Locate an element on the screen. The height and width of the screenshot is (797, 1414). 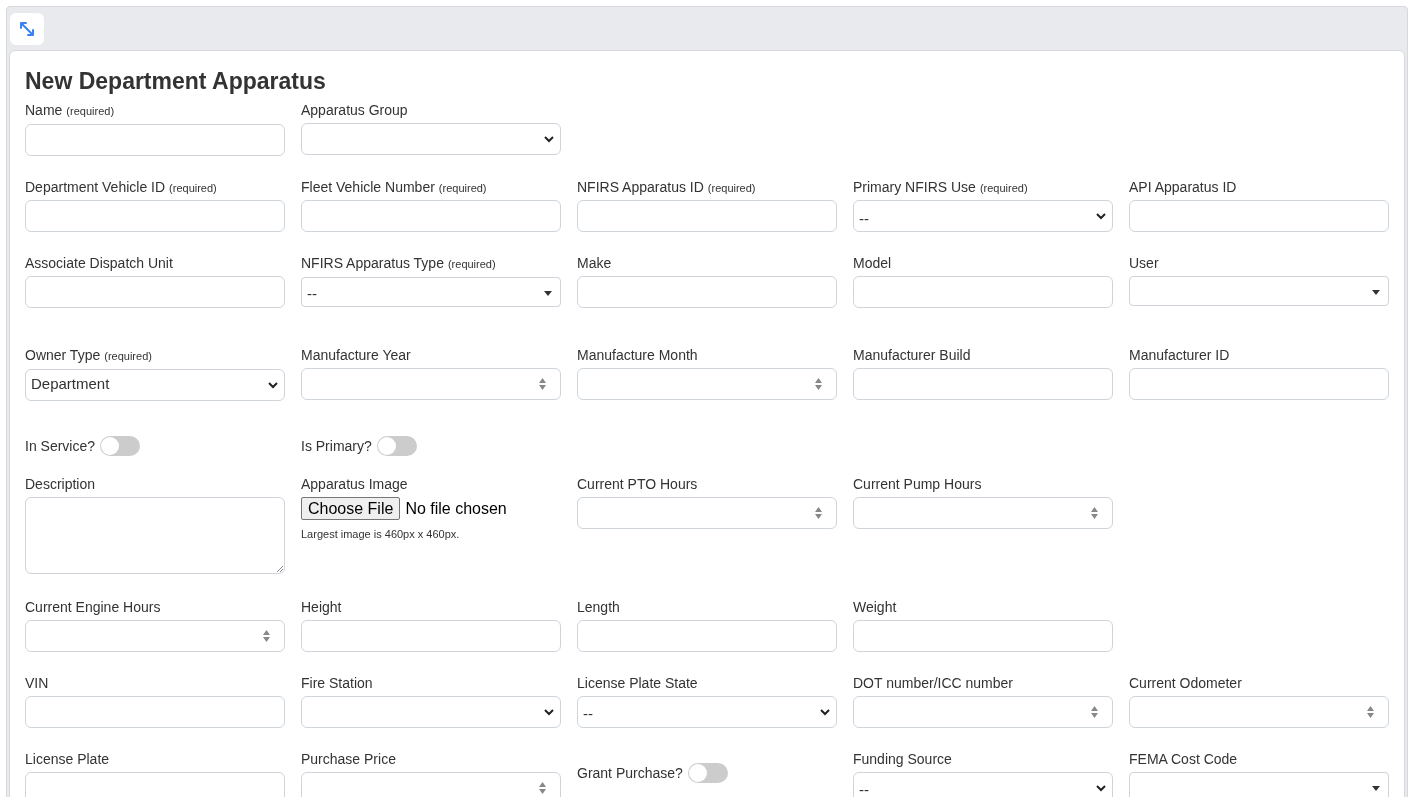
field-label: Height is located at coordinates (321, 606).